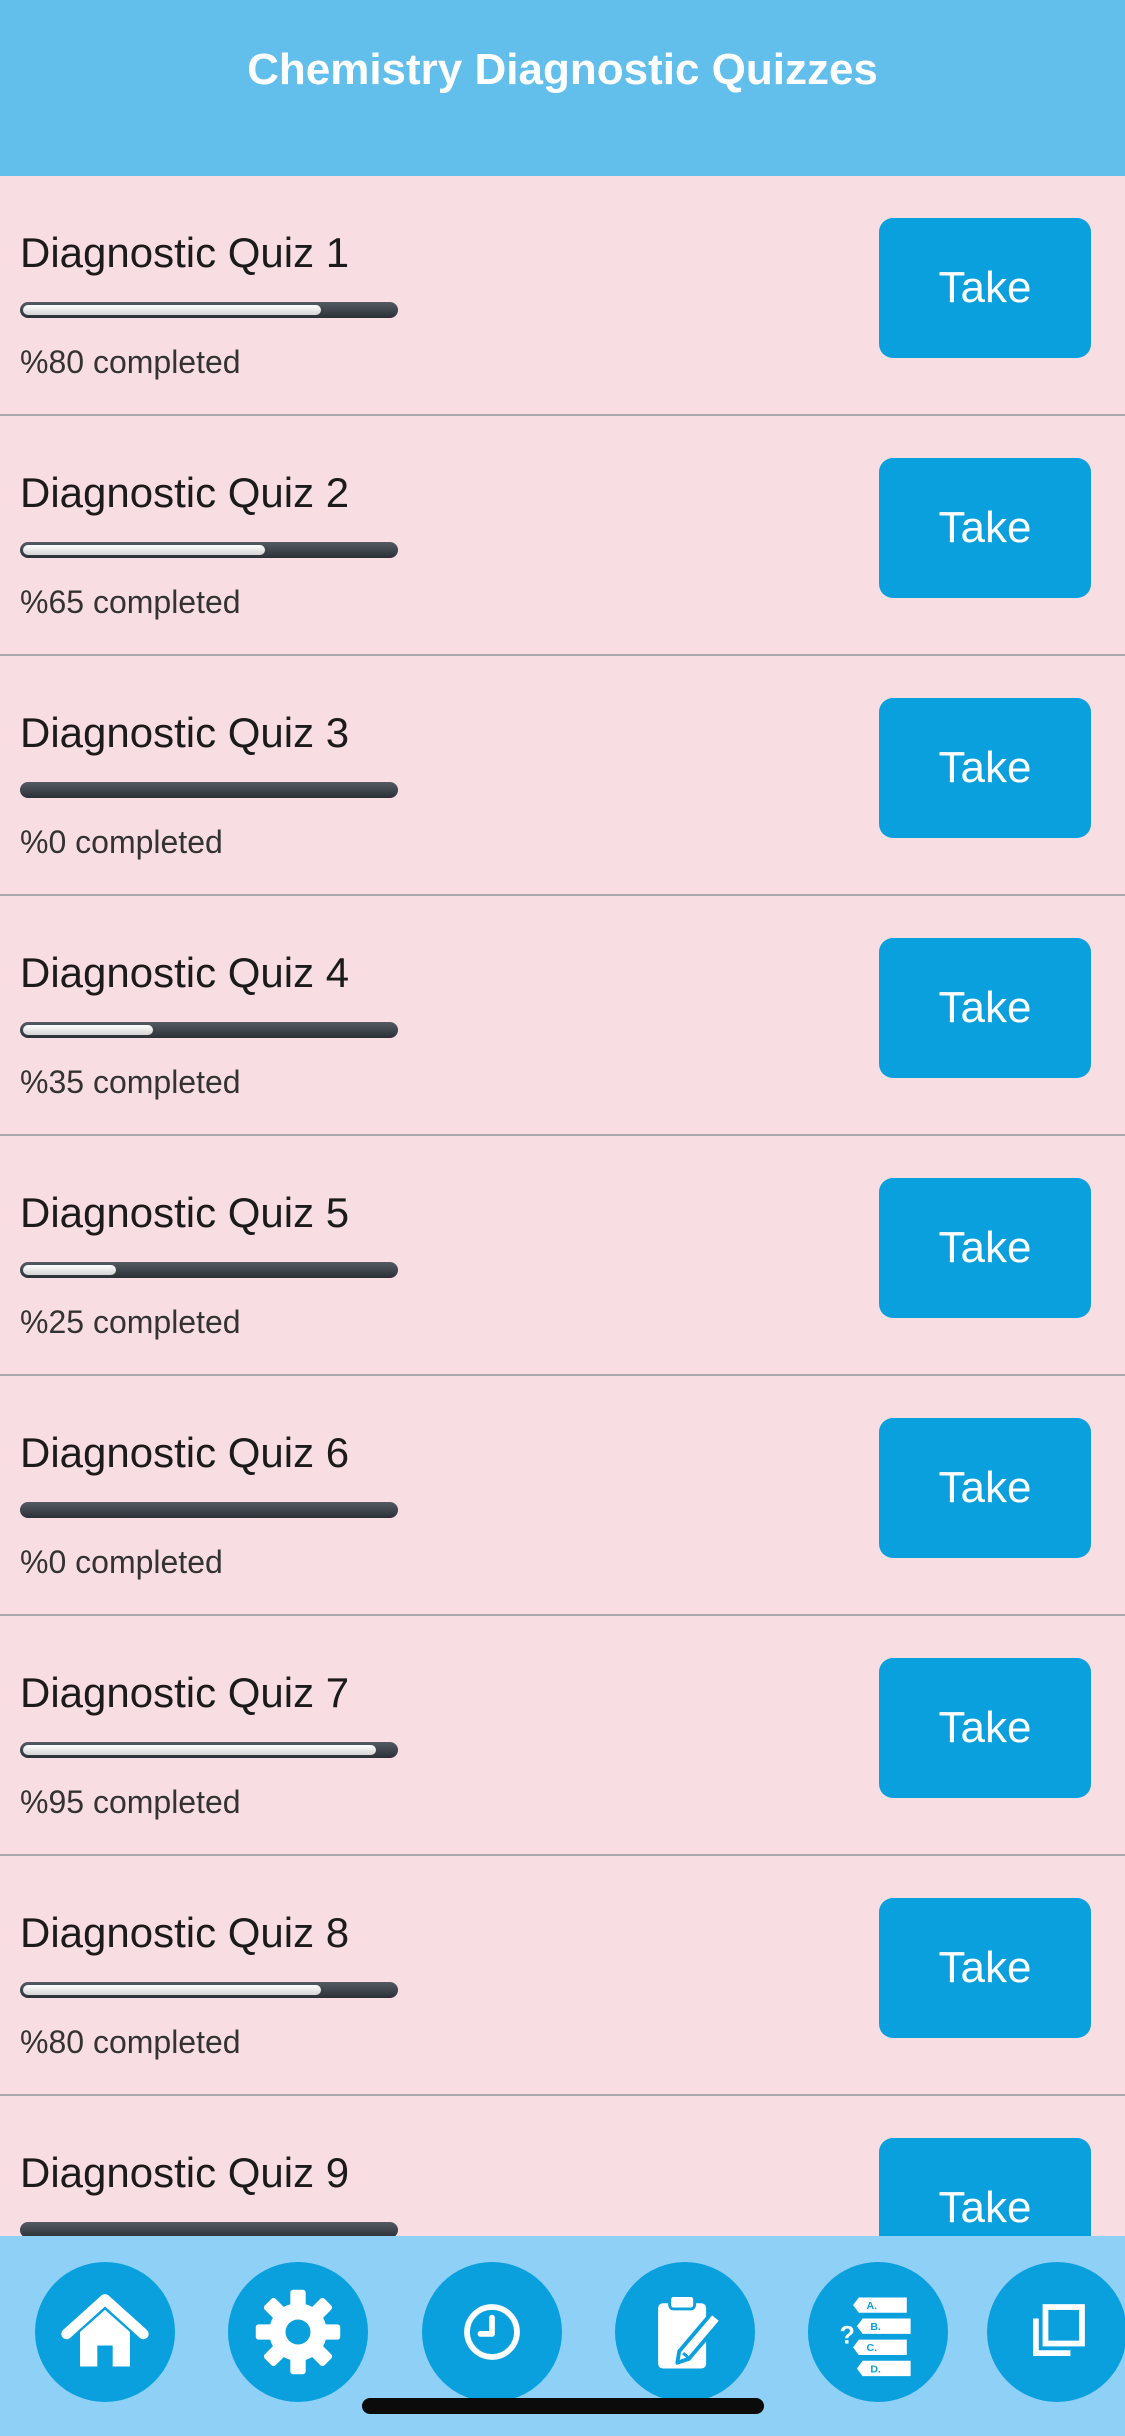 Image resolution: width=1125 pixels, height=2436 pixels. What do you see at coordinates (562, 296) in the screenshot?
I see `quiz-row-1: Diagnostic Quiz 1 %80 completed Take` at bounding box center [562, 296].